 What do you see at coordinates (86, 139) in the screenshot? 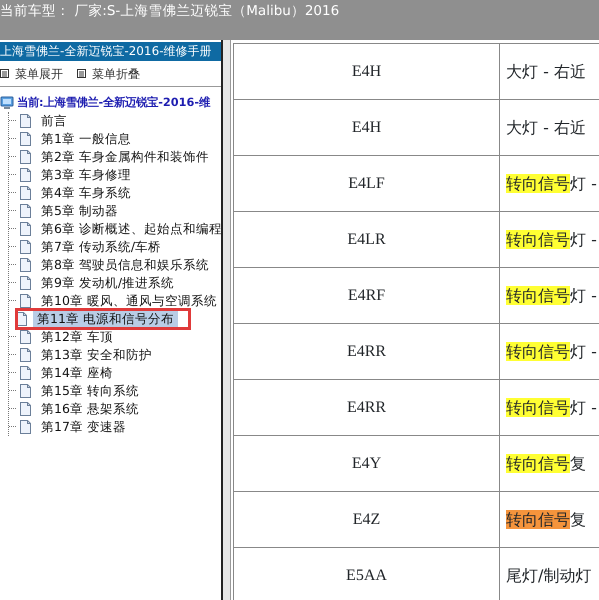
I see `tree-item: 第1章 一般信息` at bounding box center [86, 139].